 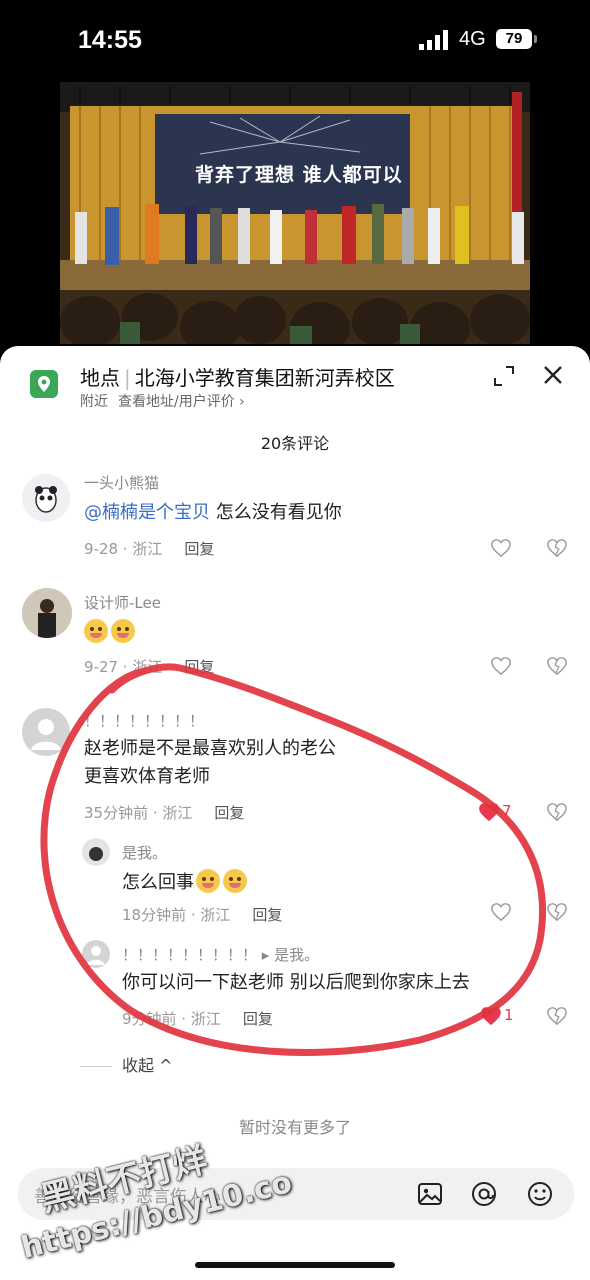 What do you see at coordinates (430, 1194) in the screenshot?
I see `image-icon` at bounding box center [430, 1194].